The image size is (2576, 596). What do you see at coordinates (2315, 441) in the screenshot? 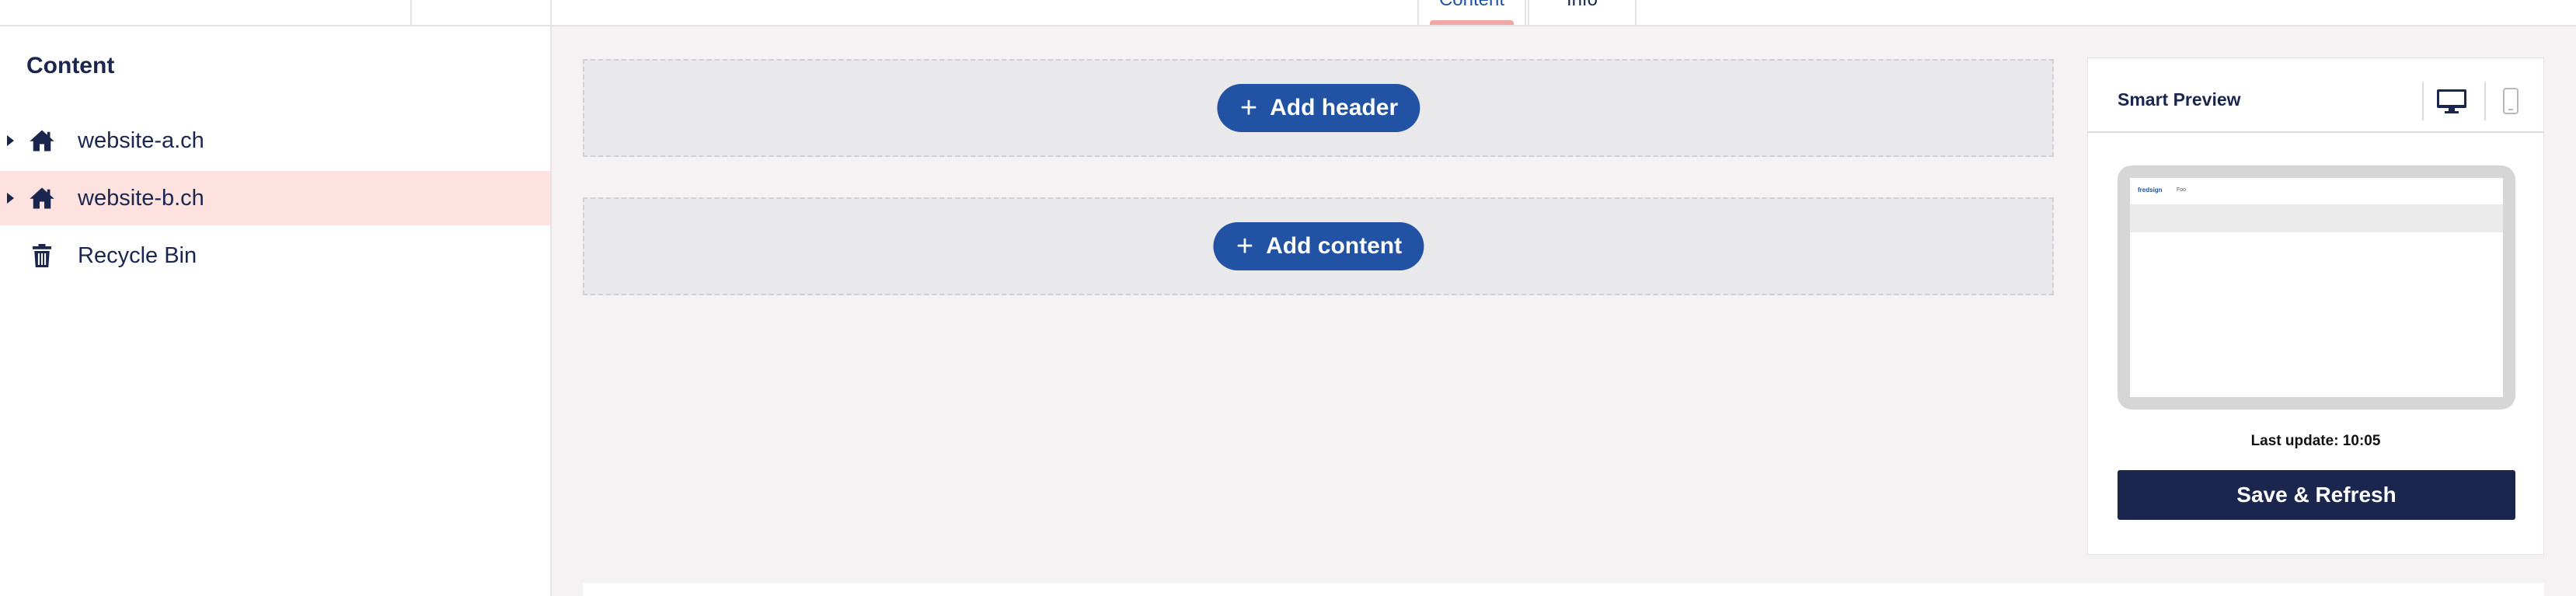
I see `last-update-text: Last update: 10:05` at bounding box center [2315, 441].